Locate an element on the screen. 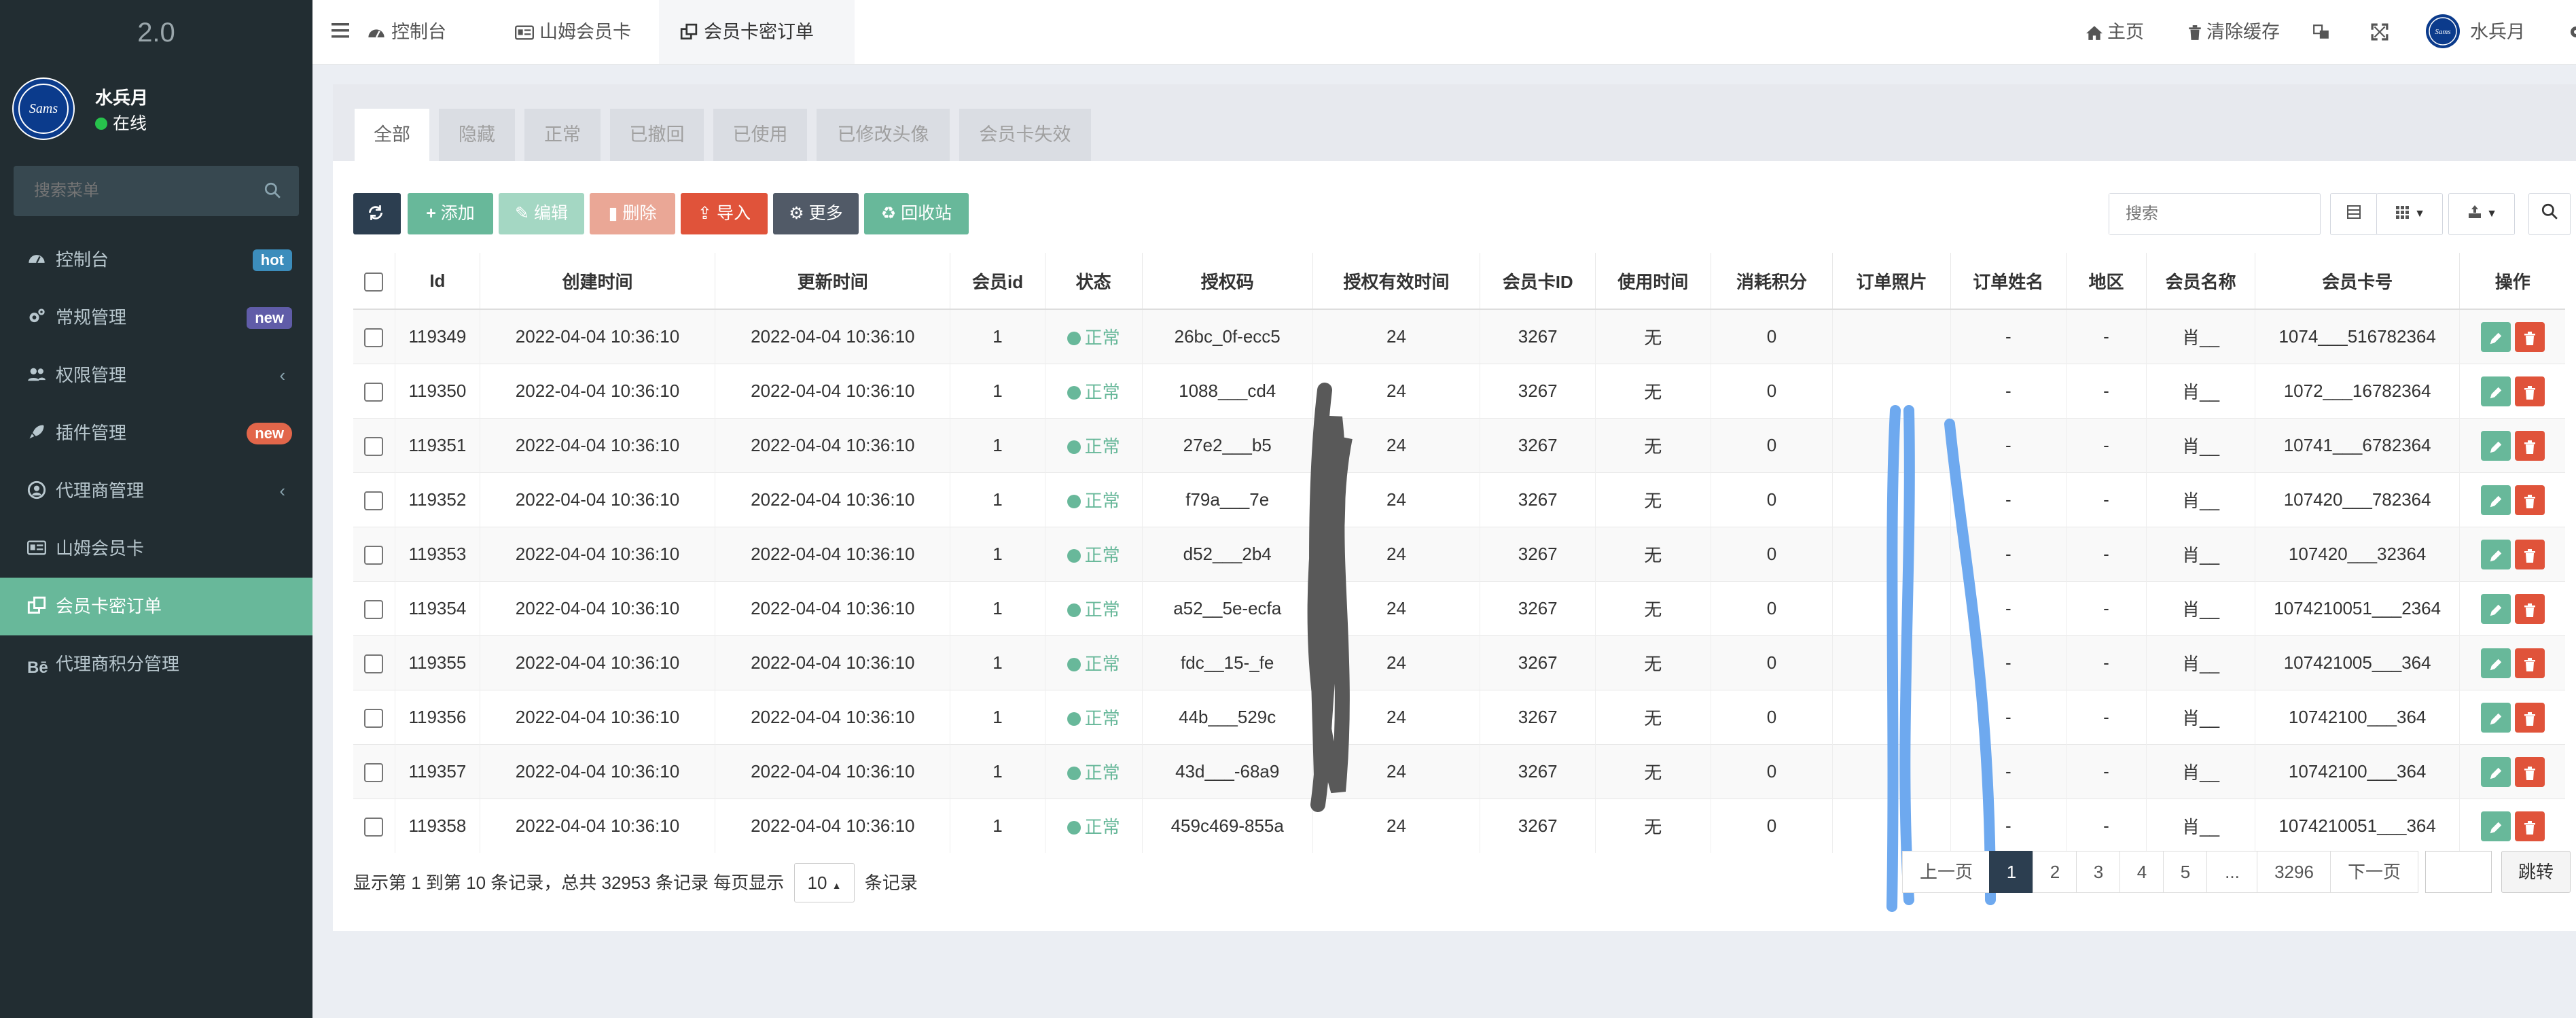 This screenshot has height=1018, width=2576. filter-tab-all: 全部 is located at coordinates (392, 135).